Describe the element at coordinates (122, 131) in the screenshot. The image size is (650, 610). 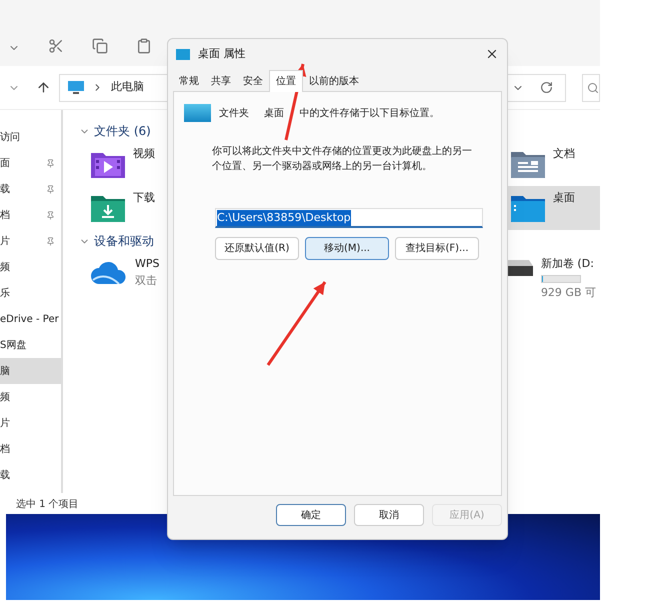
I see `section-title: 文件夹 (6)` at that location.